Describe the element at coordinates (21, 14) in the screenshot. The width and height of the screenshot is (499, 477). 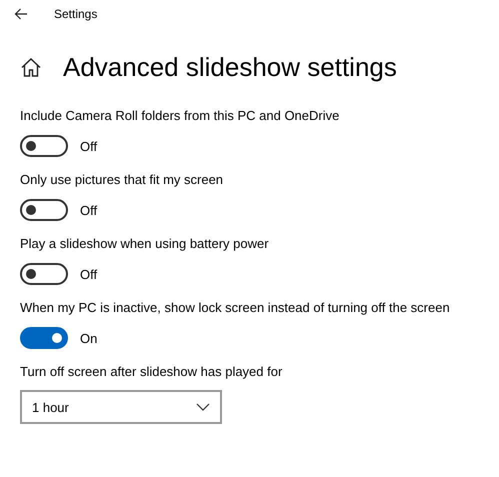
I see `back-arrow-icon` at that location.